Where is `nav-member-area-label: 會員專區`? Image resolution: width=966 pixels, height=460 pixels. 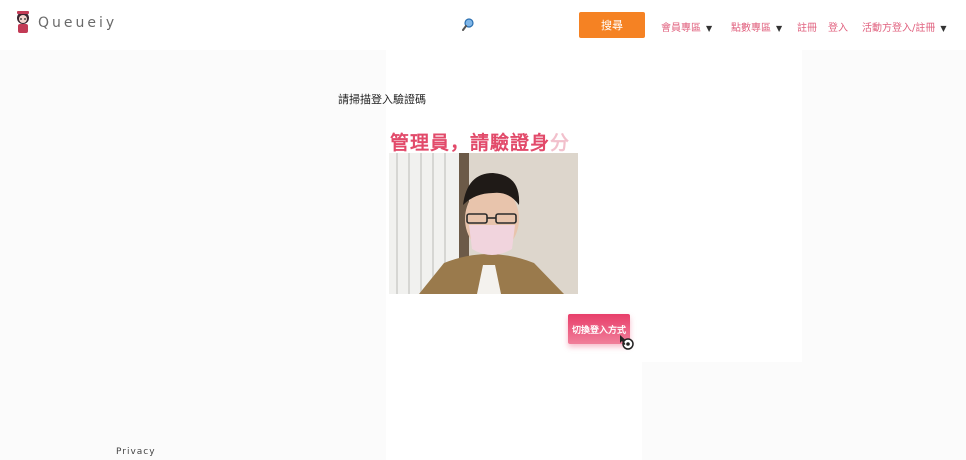
nav-member-area-label: 會員專區 is located at coordinates (681, 28).